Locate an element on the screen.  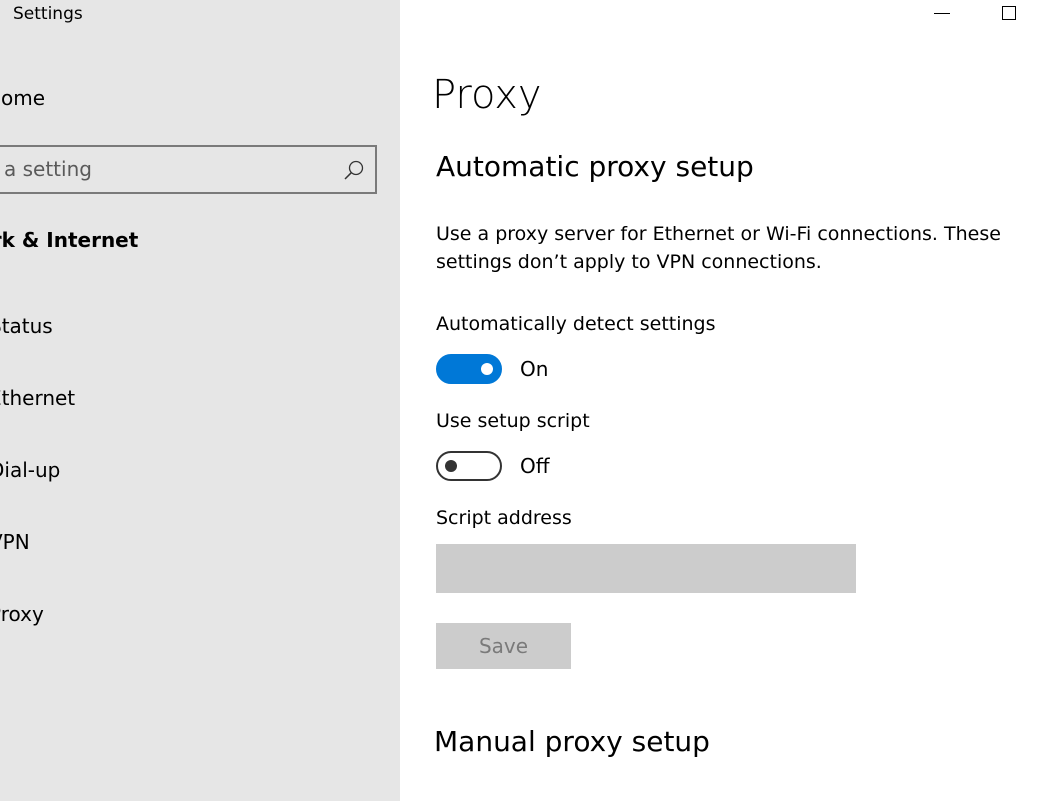
sidebar-item-label: Proxy is located at coordinates (22, 614).